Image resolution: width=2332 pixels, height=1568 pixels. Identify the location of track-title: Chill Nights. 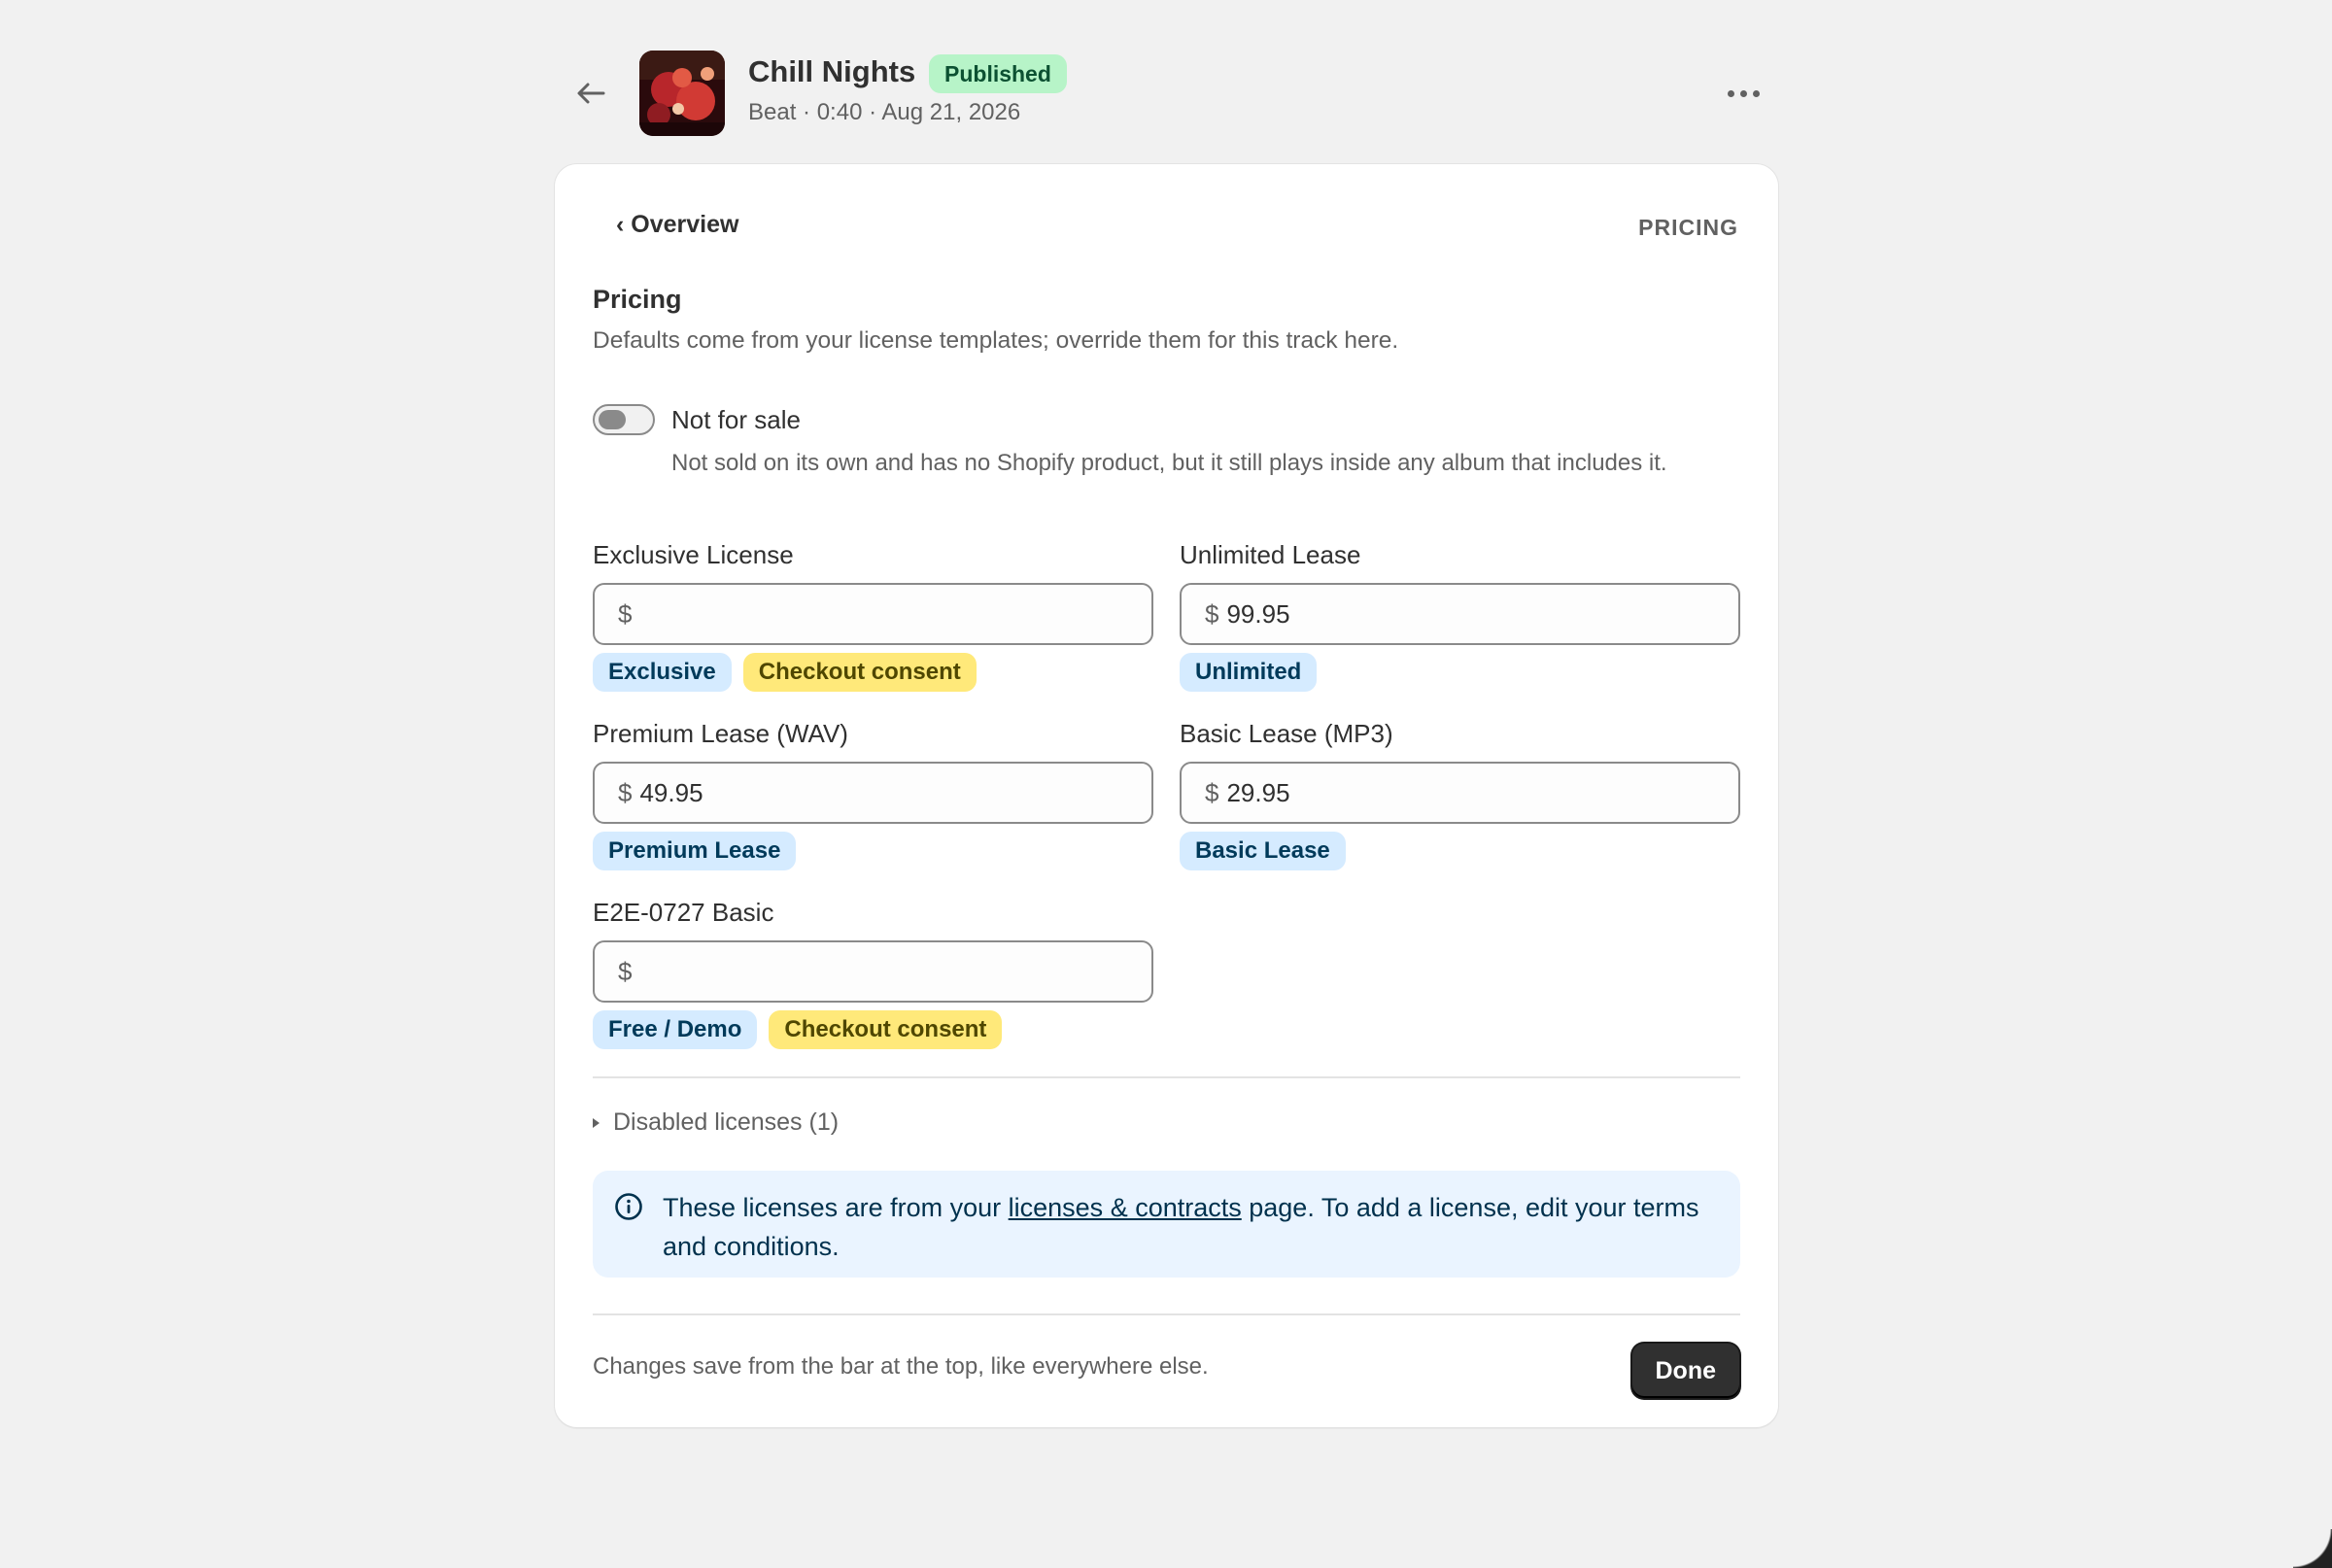
(832, 71).